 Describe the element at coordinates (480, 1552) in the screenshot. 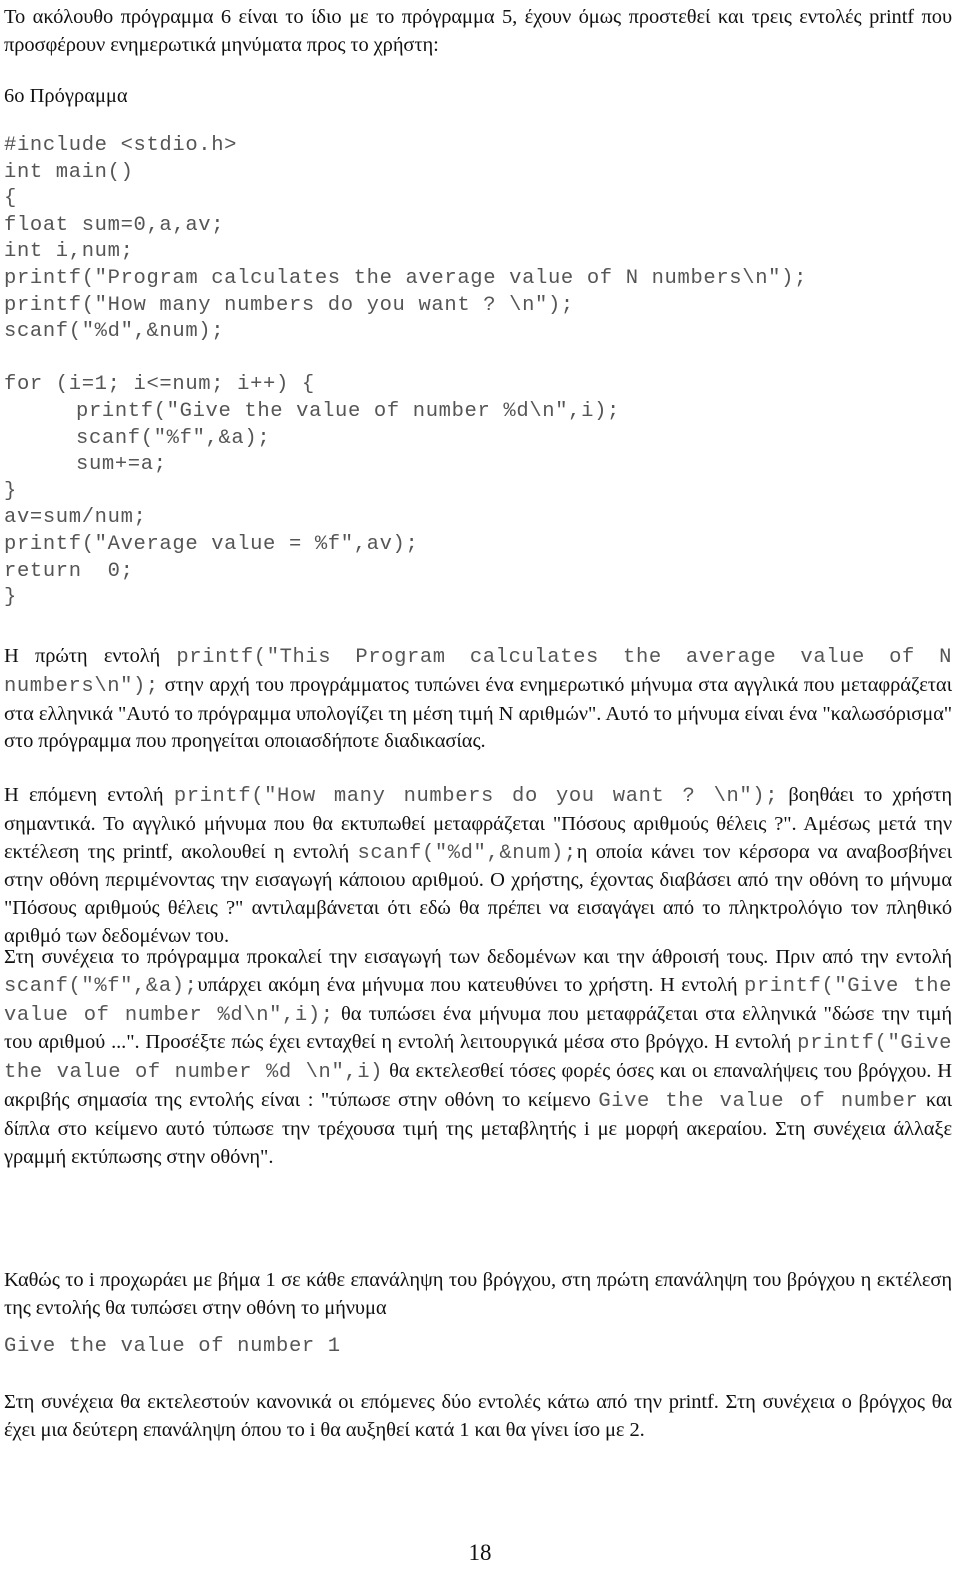

I see `page-number: 18` at that location.